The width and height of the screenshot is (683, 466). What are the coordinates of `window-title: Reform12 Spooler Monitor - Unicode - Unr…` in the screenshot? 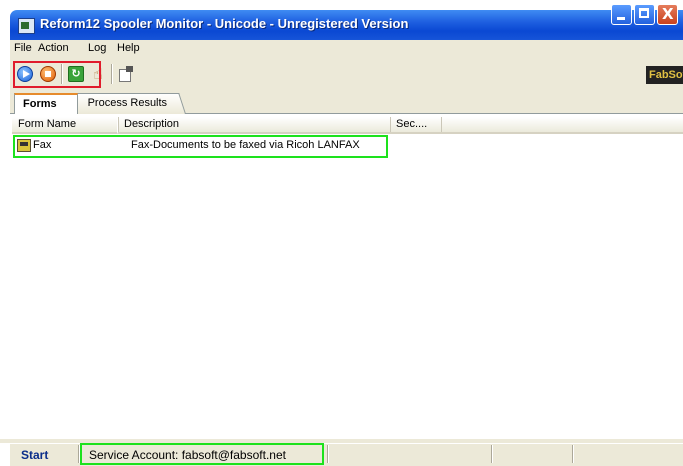 It's located at (224, 23).